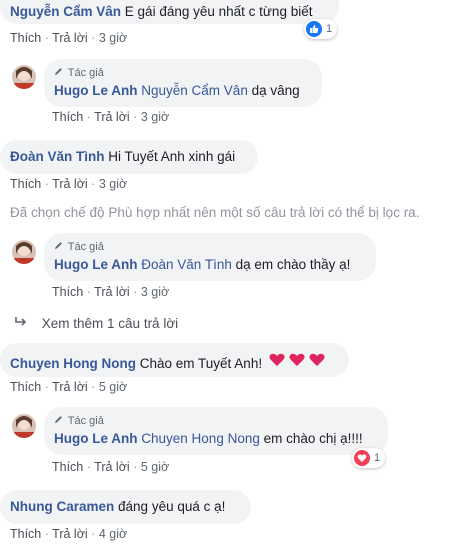  What do you see at coordinates (186, 264) in the screenshot?
I see `tagged-user: Đoàn Văn Tình` at bounding box center [186, 264].